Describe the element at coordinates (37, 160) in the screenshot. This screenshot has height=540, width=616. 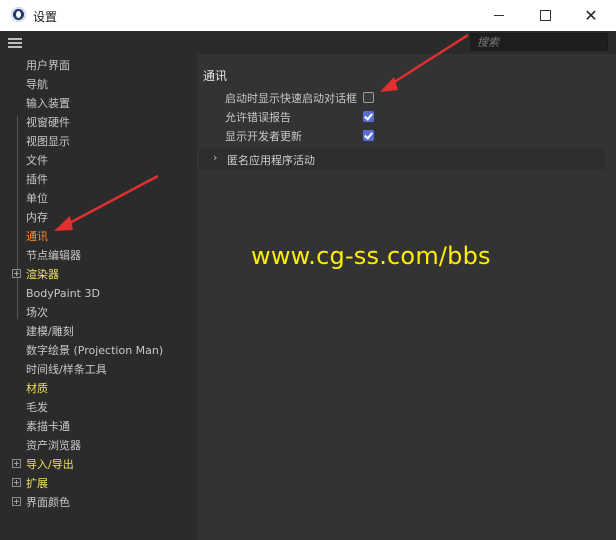
I see `sidebar-item-files: 文件` at that location.